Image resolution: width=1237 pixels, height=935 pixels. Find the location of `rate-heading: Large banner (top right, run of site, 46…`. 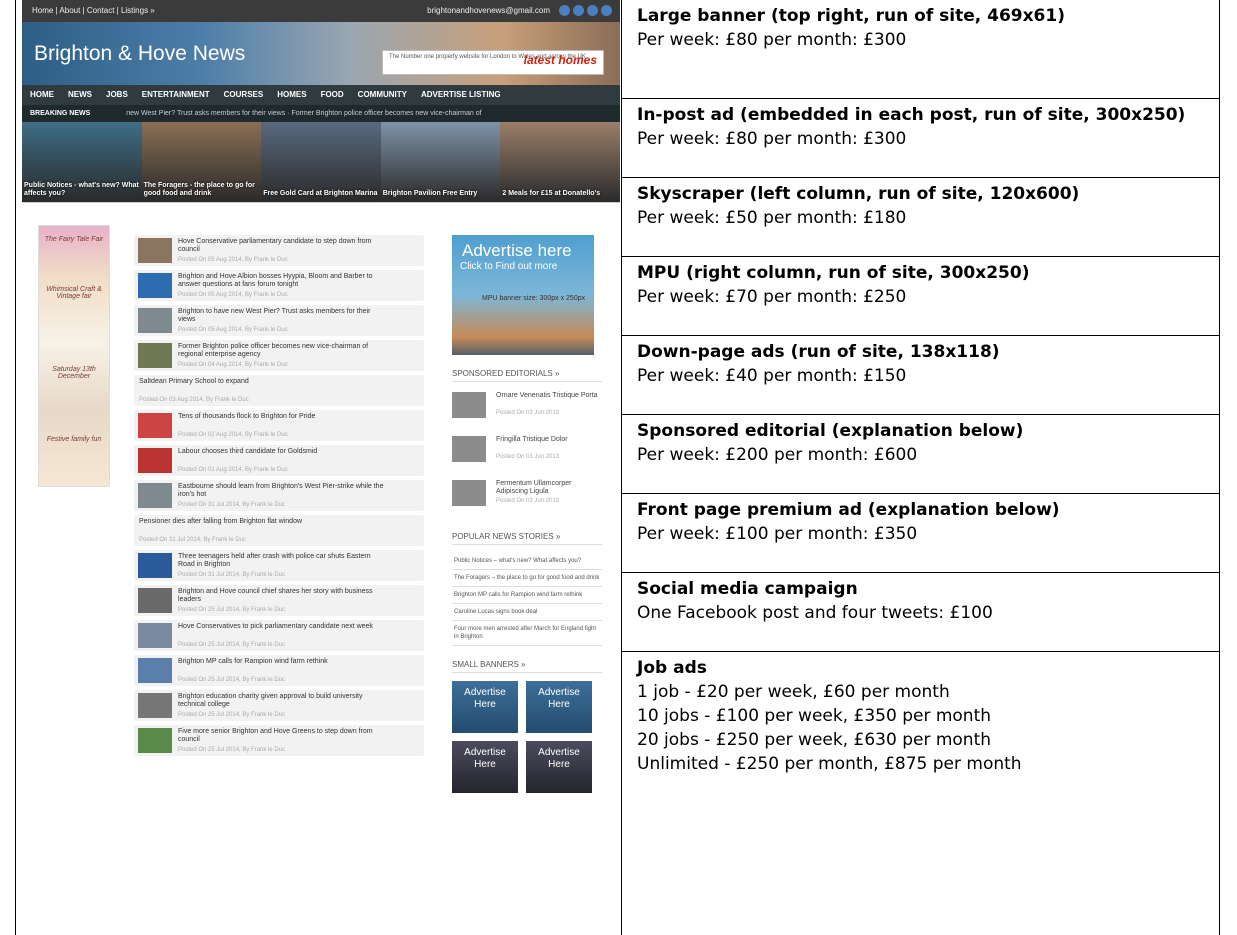

rate-heading: Large banner (top right, run of site, 46… is located at coordinates (851, 16).